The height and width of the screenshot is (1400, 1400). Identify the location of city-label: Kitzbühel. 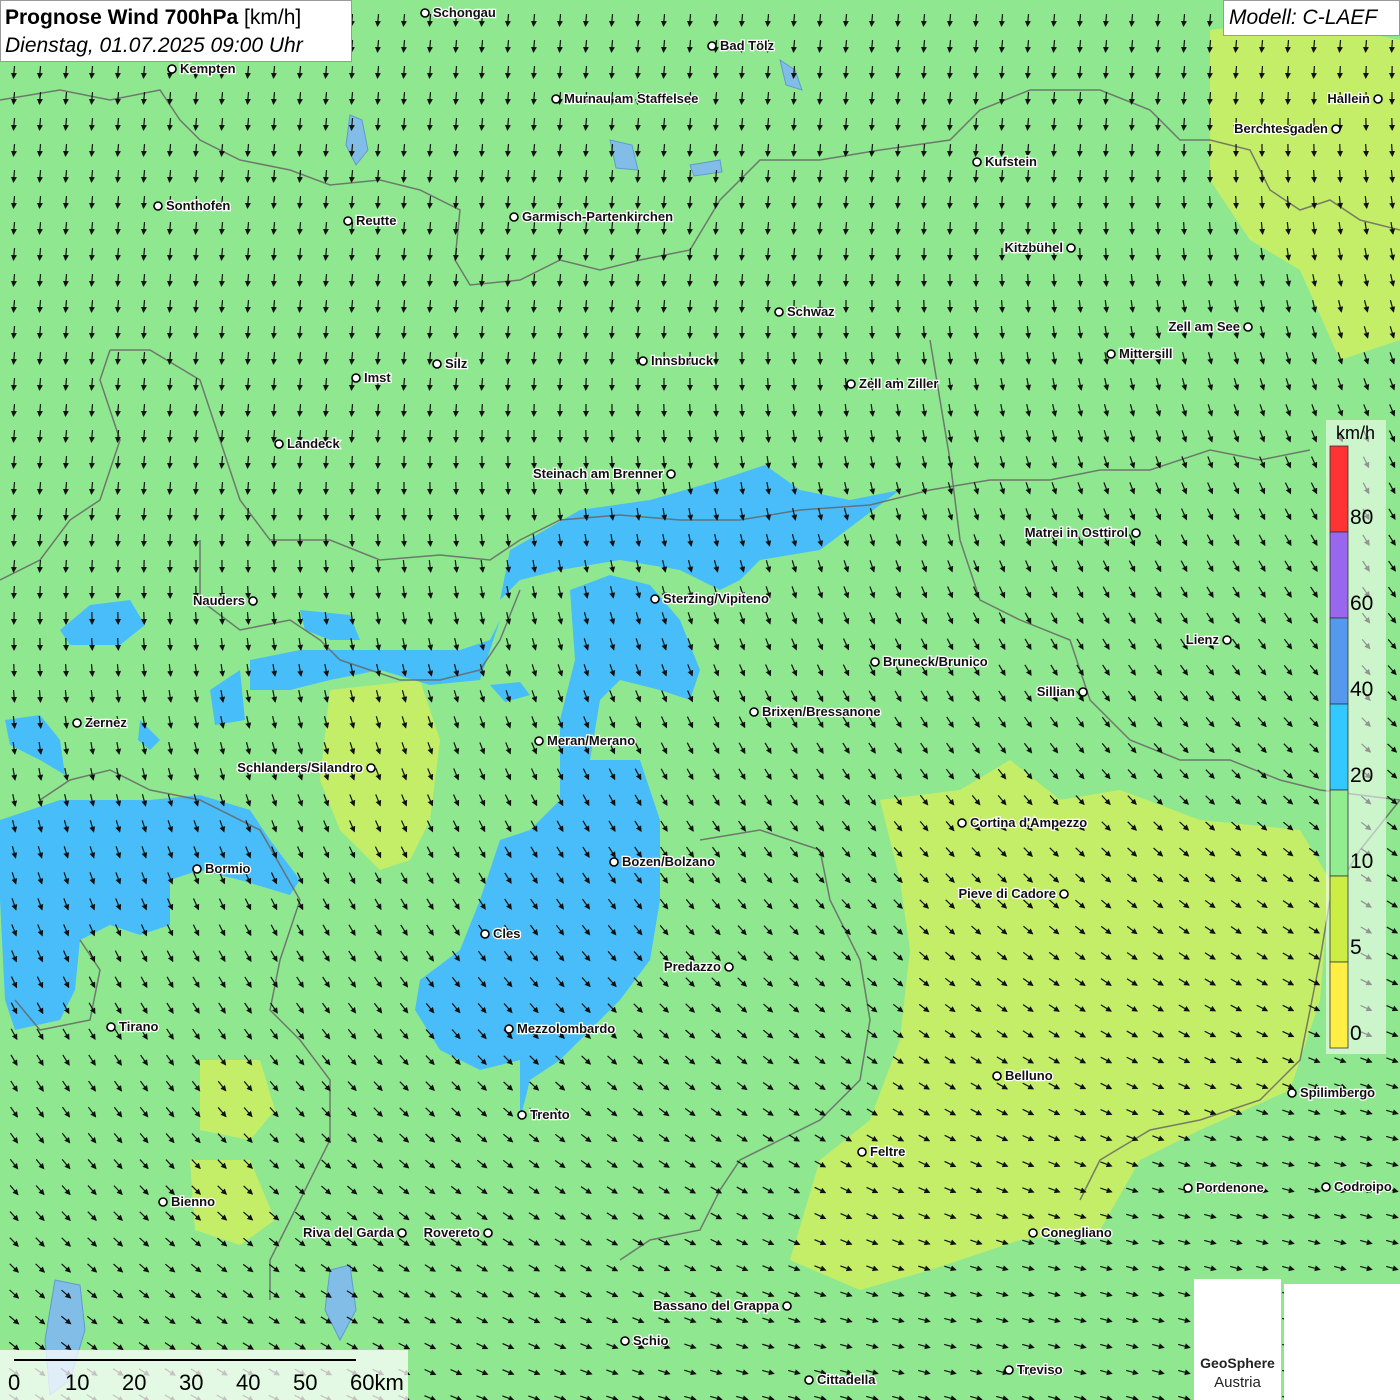
(1034, 247).